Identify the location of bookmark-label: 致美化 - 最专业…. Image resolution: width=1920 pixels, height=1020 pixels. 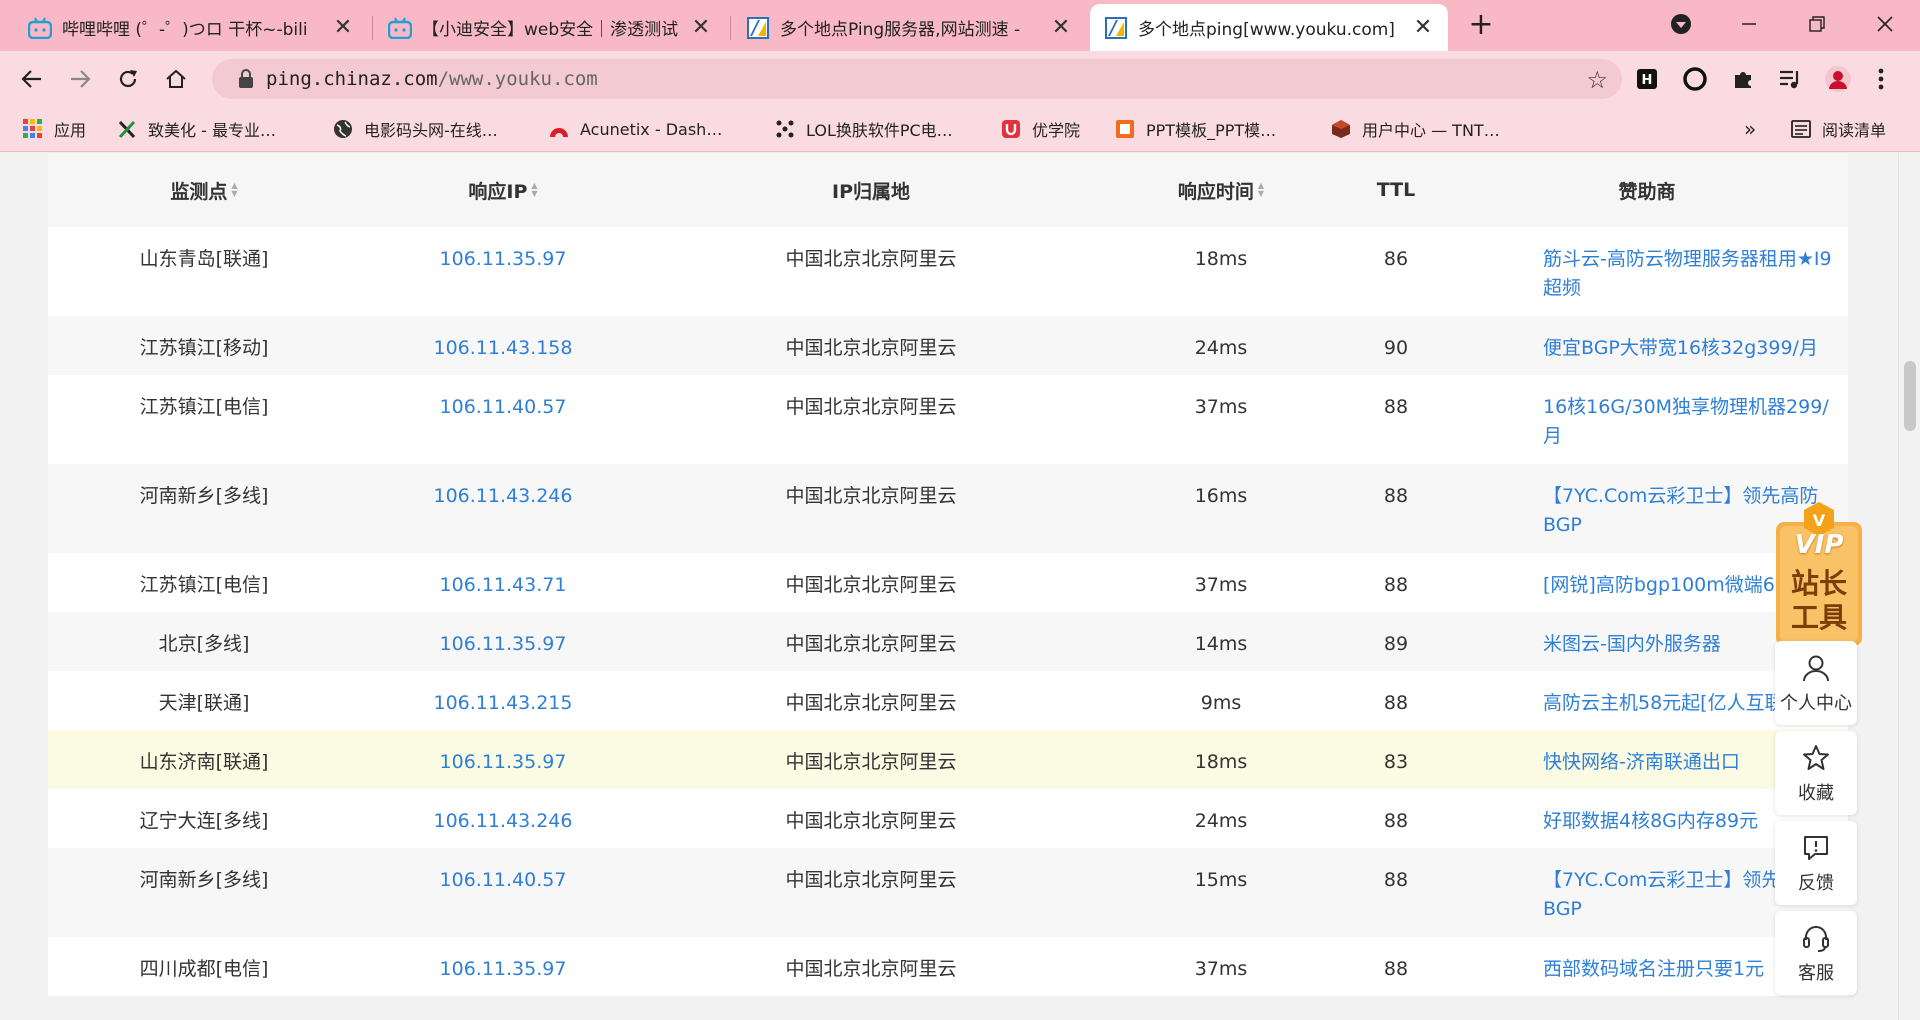
(212, 130).